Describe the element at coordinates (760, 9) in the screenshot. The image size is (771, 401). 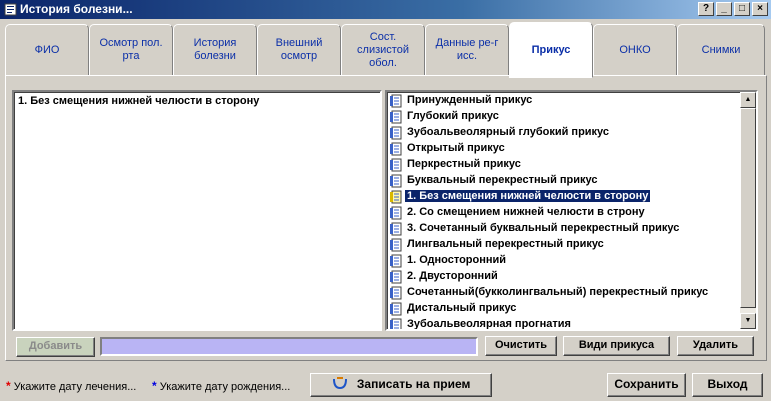
I see `close-button: ×` at that location.